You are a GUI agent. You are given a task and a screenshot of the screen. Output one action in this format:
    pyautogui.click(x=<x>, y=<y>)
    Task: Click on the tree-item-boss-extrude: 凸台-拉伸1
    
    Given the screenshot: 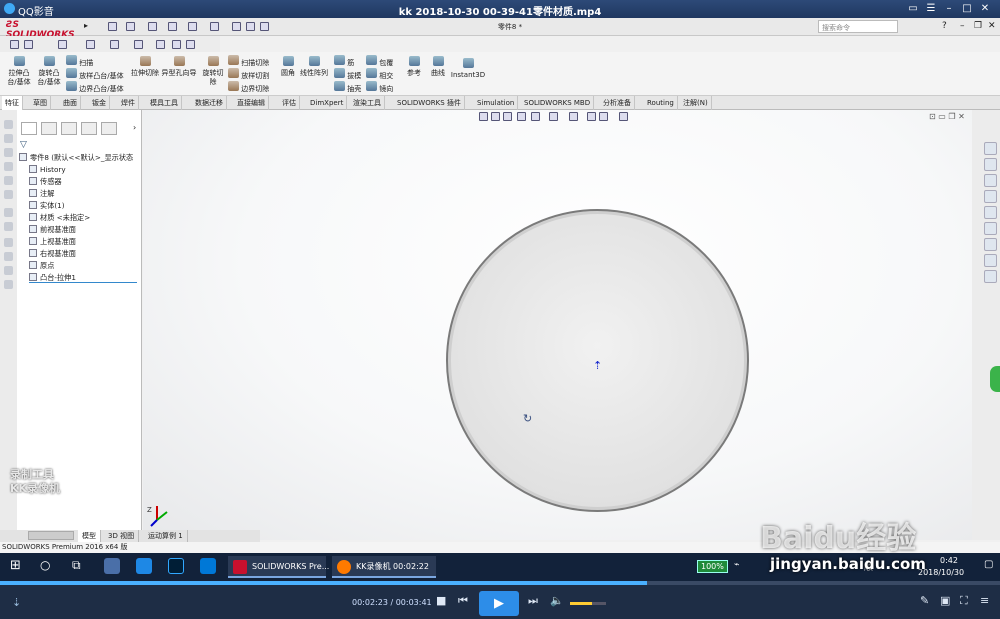 What is the action you would take?
    pyautogui.click(x=83, y=277)
    